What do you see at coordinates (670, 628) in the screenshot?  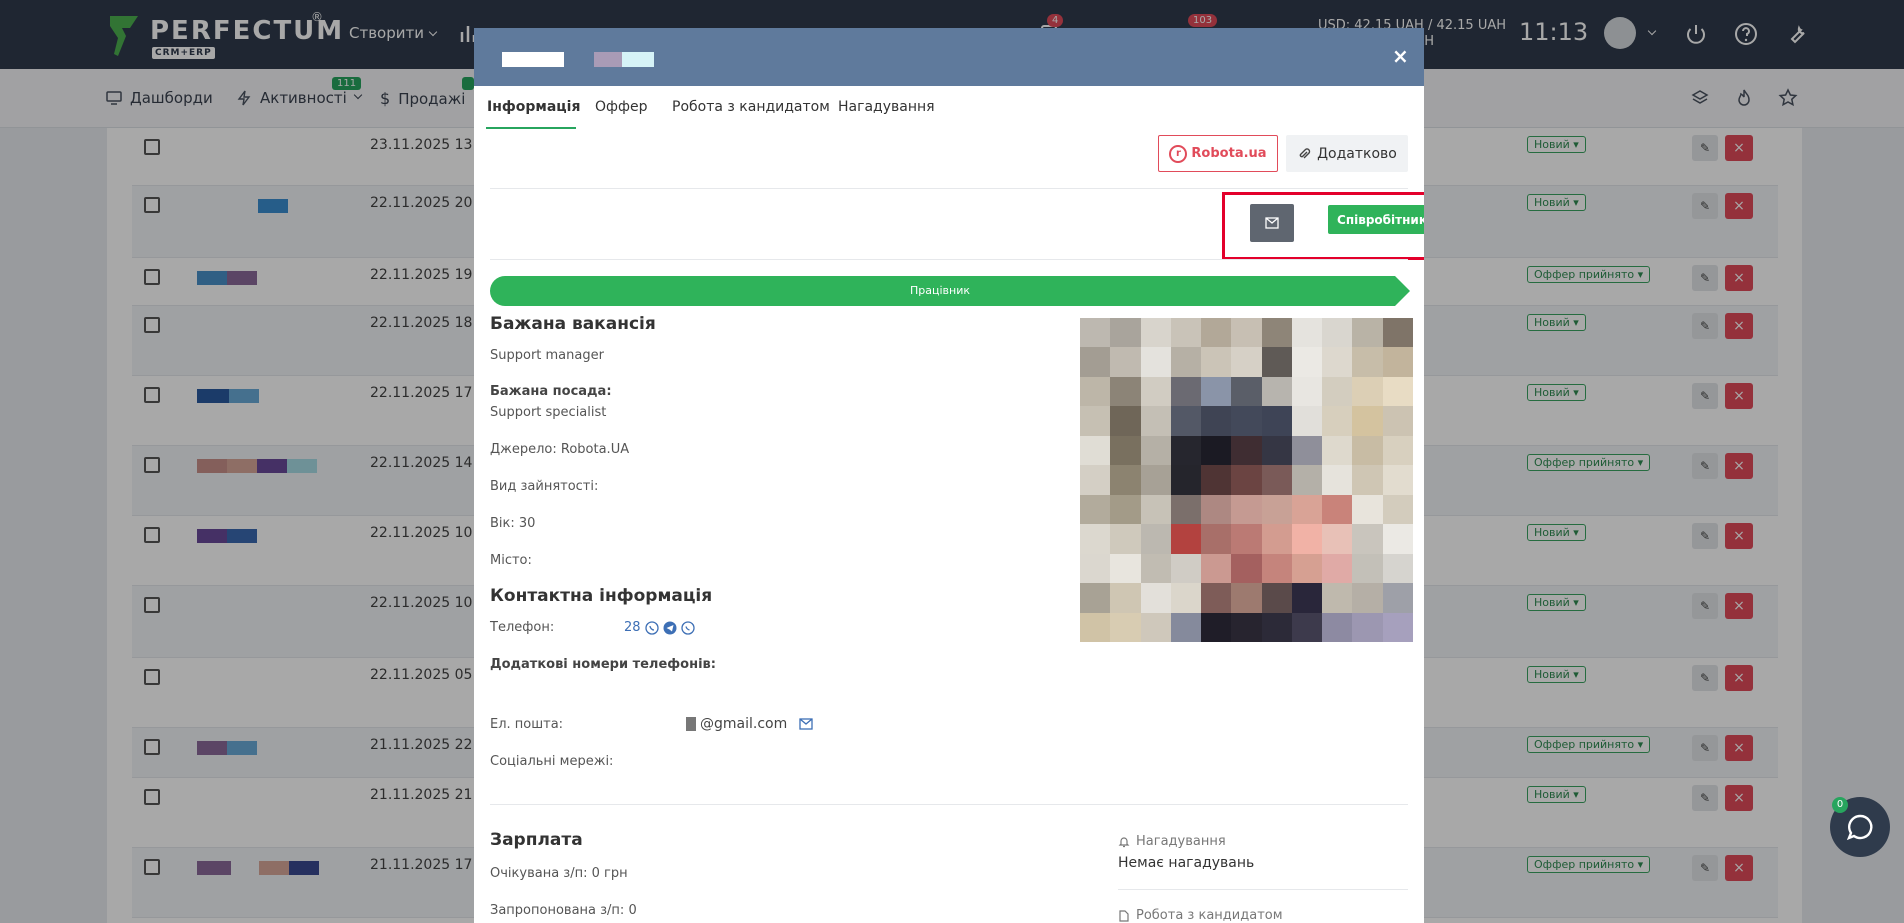 I see `telegram-icon` at bounding box center [670, 628].